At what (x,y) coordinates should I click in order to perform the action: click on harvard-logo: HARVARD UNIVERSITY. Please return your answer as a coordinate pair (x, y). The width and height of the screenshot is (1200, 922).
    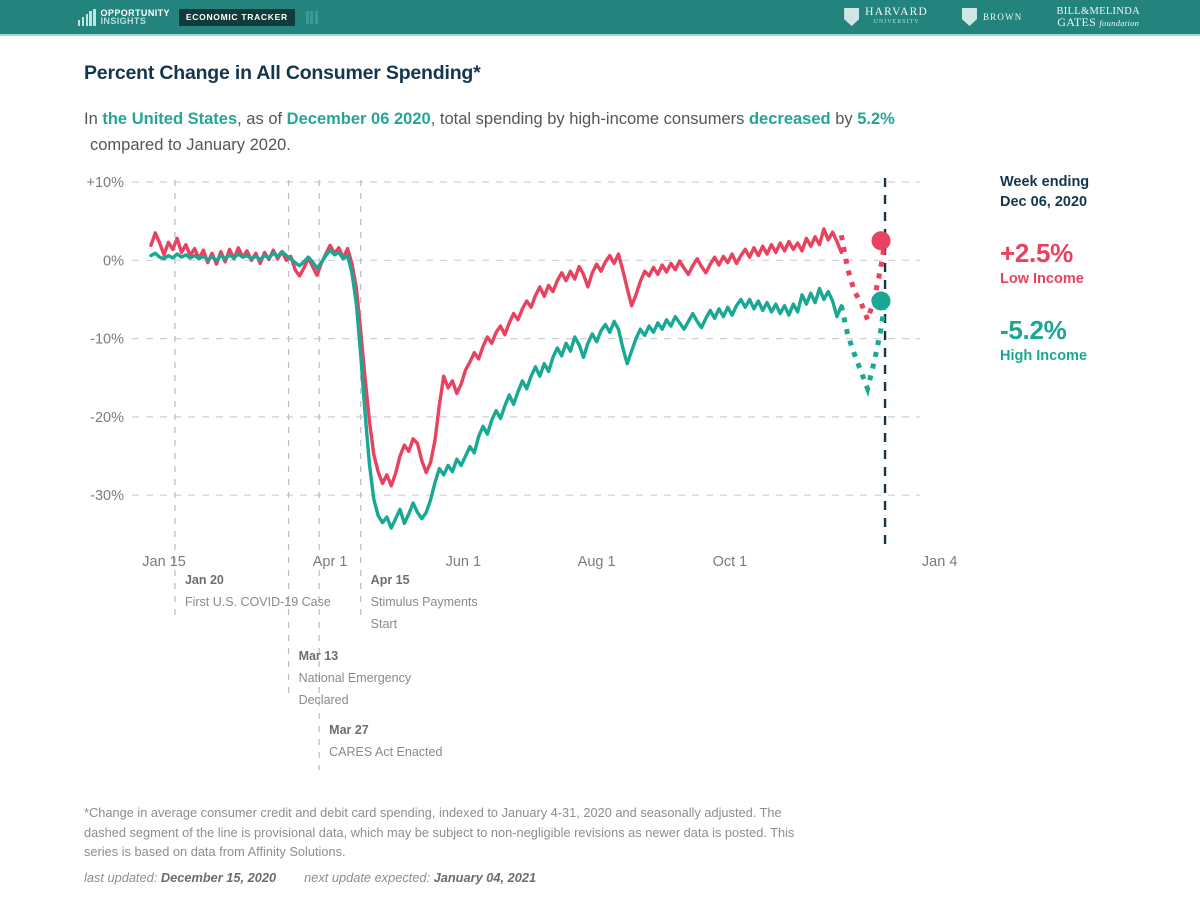
    Looking at the image, I should click on (886, 16).